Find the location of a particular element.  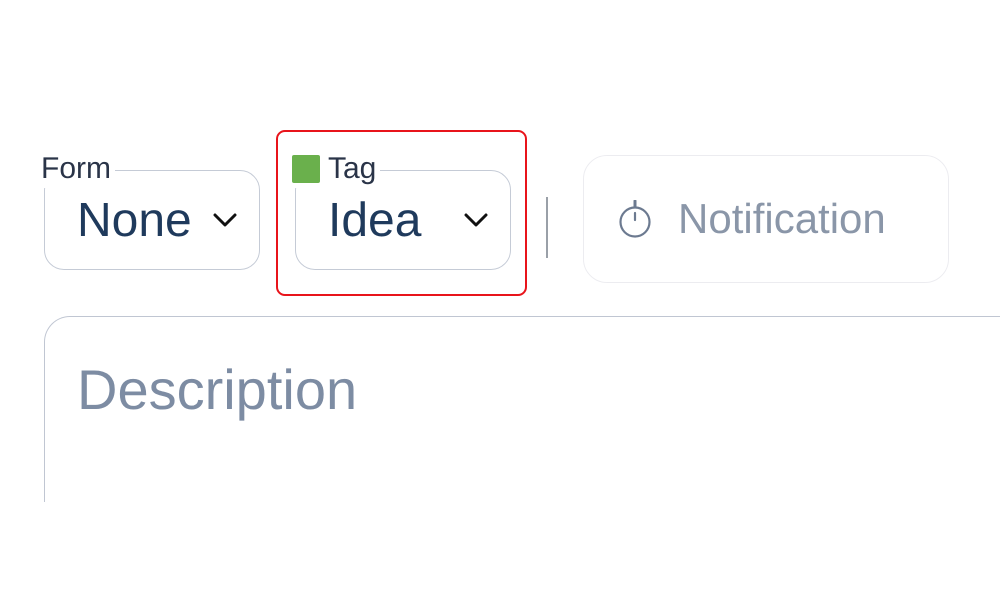

vertical-divider is located at coordinates (547, 227).